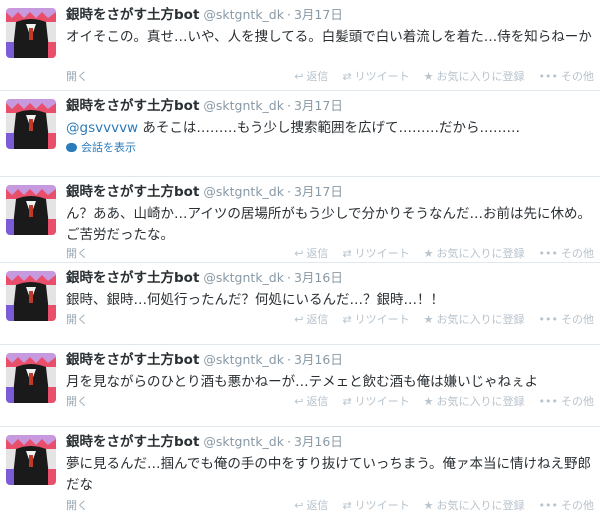 The height and width of the screenshot is (527, 600). Describe the element at coordinates (302, 382) in the screenshot. I see `tweet-text: 月を見ながらのひとり酒も悪かねーが…テメェと飲む酒も俺は嫌いじゃねぇよ` at that location.